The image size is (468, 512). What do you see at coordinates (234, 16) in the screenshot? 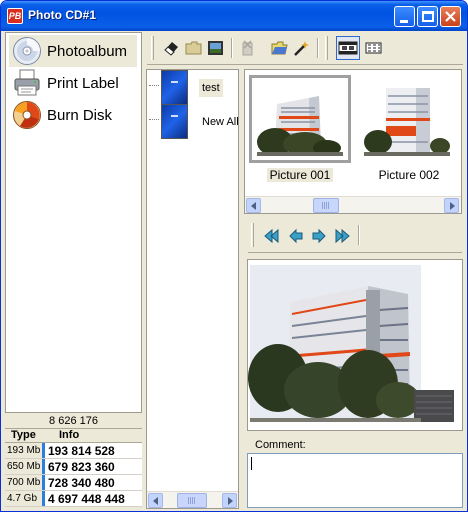
I see `title-bar: PB Photo CD#1` at bounding box center [234, 16].